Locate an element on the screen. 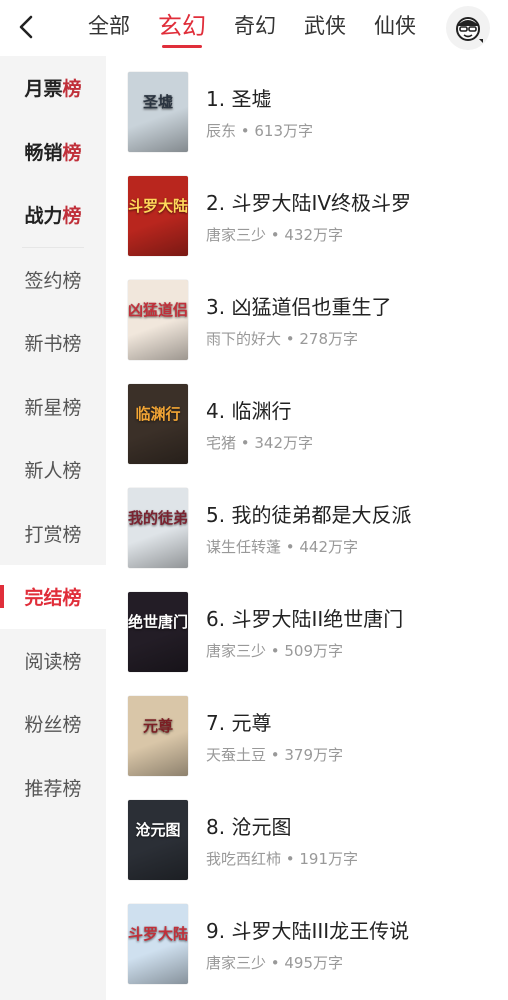  book-cover: 临渊行 is located at coordinates (158, 424).